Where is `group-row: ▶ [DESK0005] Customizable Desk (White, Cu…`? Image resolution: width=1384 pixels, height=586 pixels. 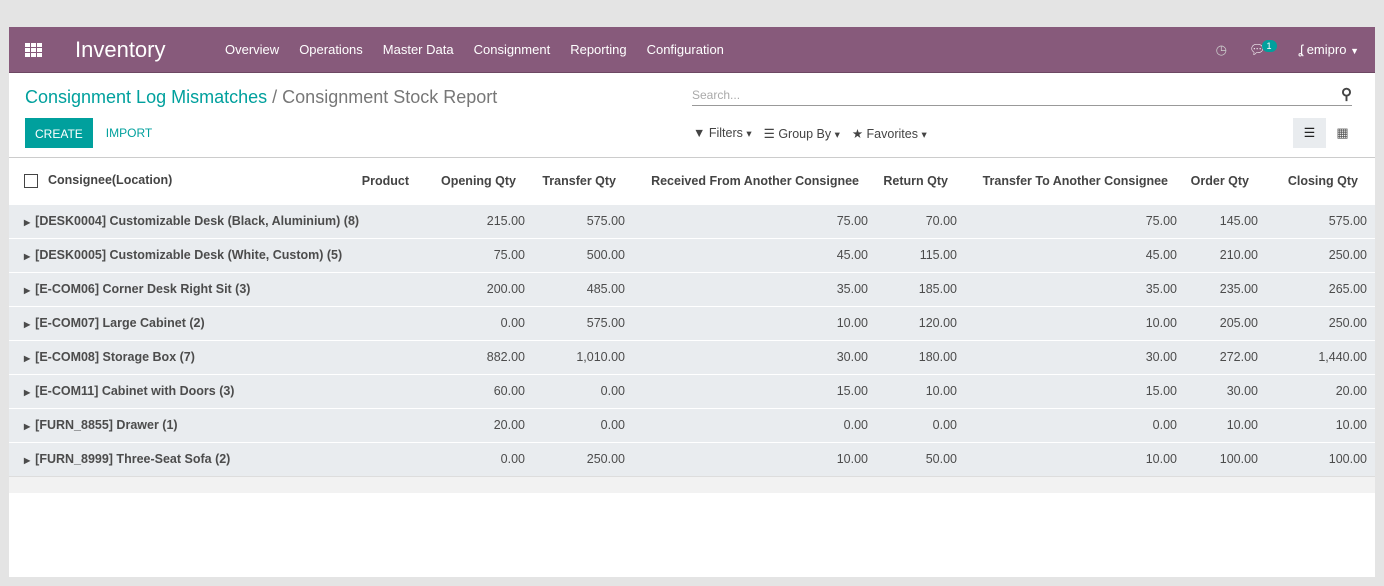 group-row: ▶ [DESK0005] Customizable Desk (White, Cu… is located at coordinates (692, 254).